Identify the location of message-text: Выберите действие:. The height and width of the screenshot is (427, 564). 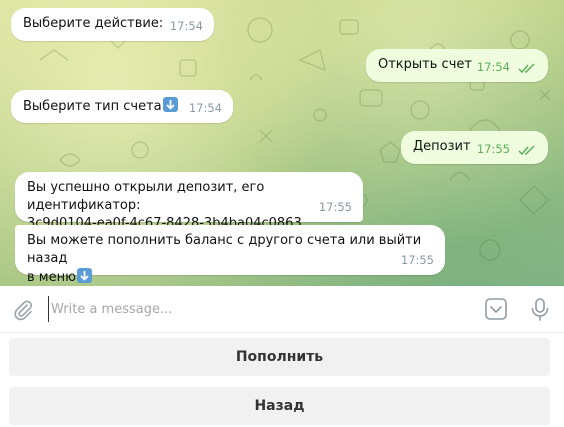
(93, 23).